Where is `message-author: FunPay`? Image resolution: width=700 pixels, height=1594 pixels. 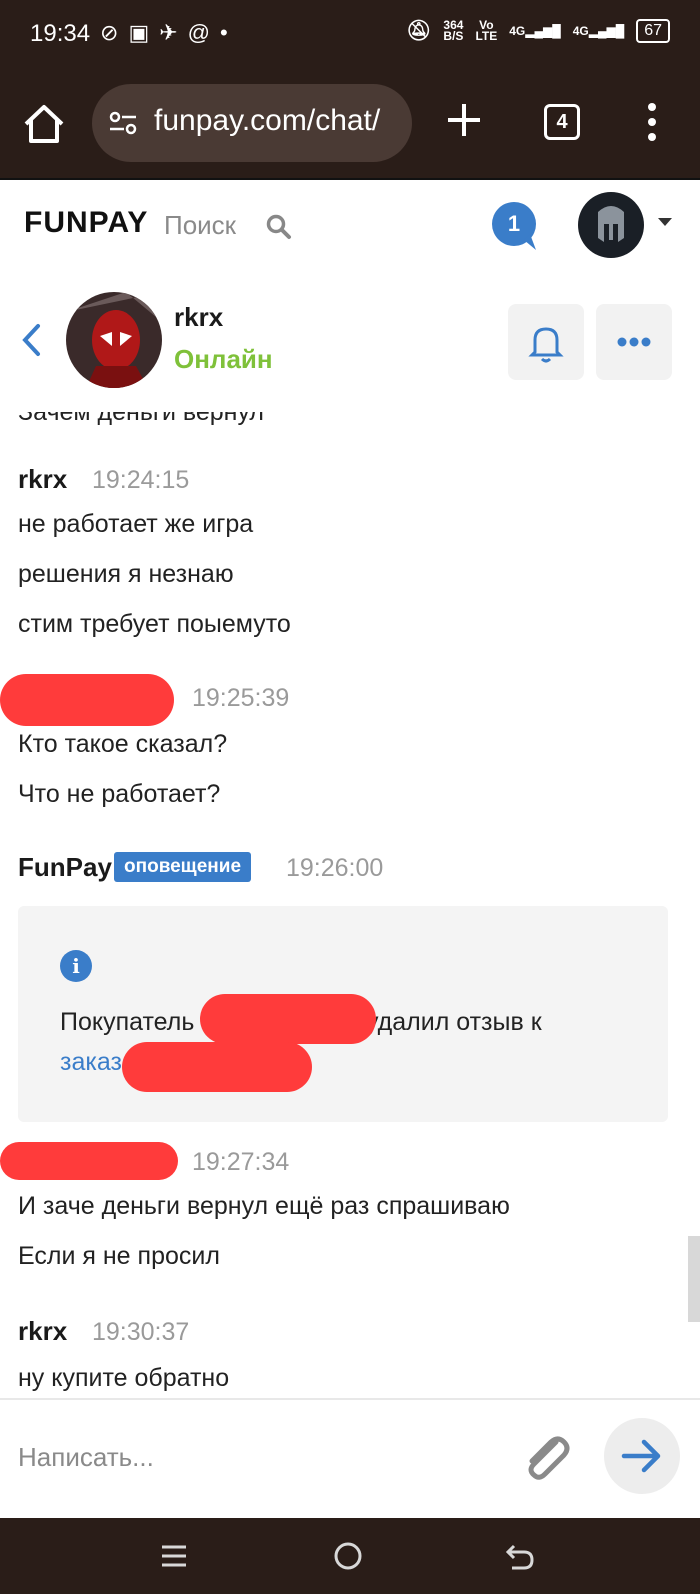
message-author: FunPay is located at coordinates (65, 867).